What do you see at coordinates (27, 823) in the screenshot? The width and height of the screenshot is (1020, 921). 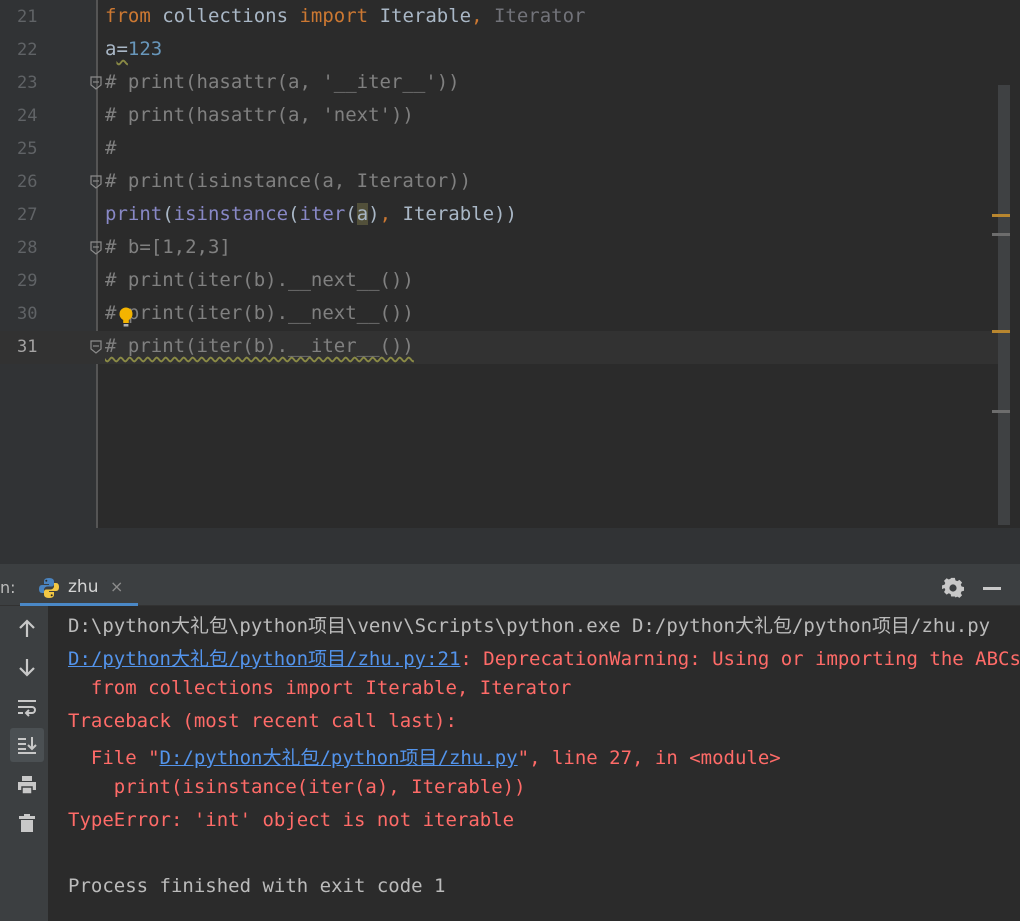 I see `trash-icon` at bounding box center [27, 823].